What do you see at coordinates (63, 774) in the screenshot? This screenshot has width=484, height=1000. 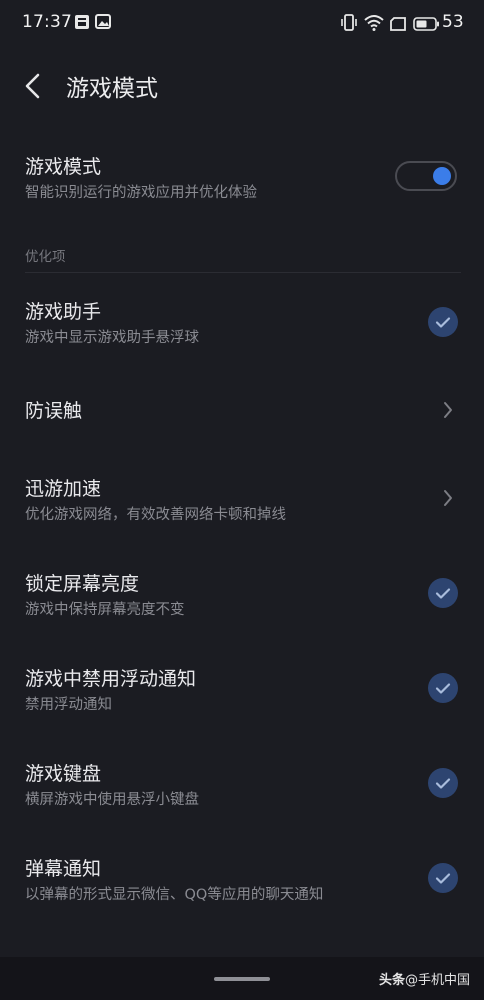 I see `item-title: 游戏键盘` at bounding box center [63, 774].